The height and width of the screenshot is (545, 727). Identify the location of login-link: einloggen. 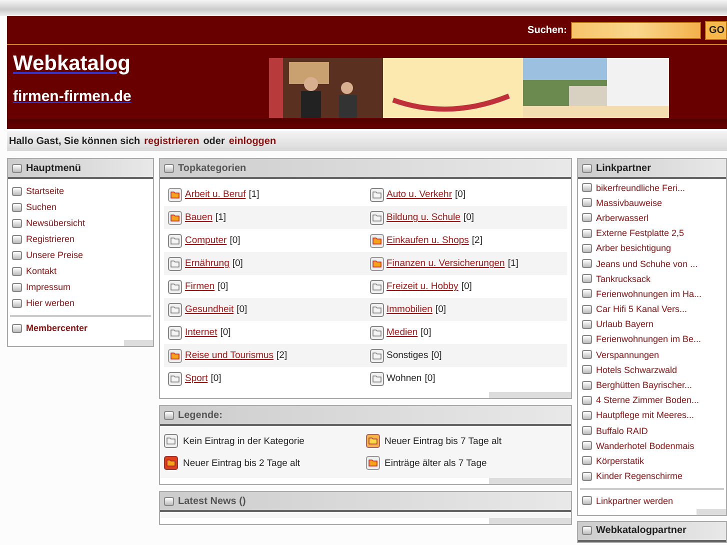
(252, 141).